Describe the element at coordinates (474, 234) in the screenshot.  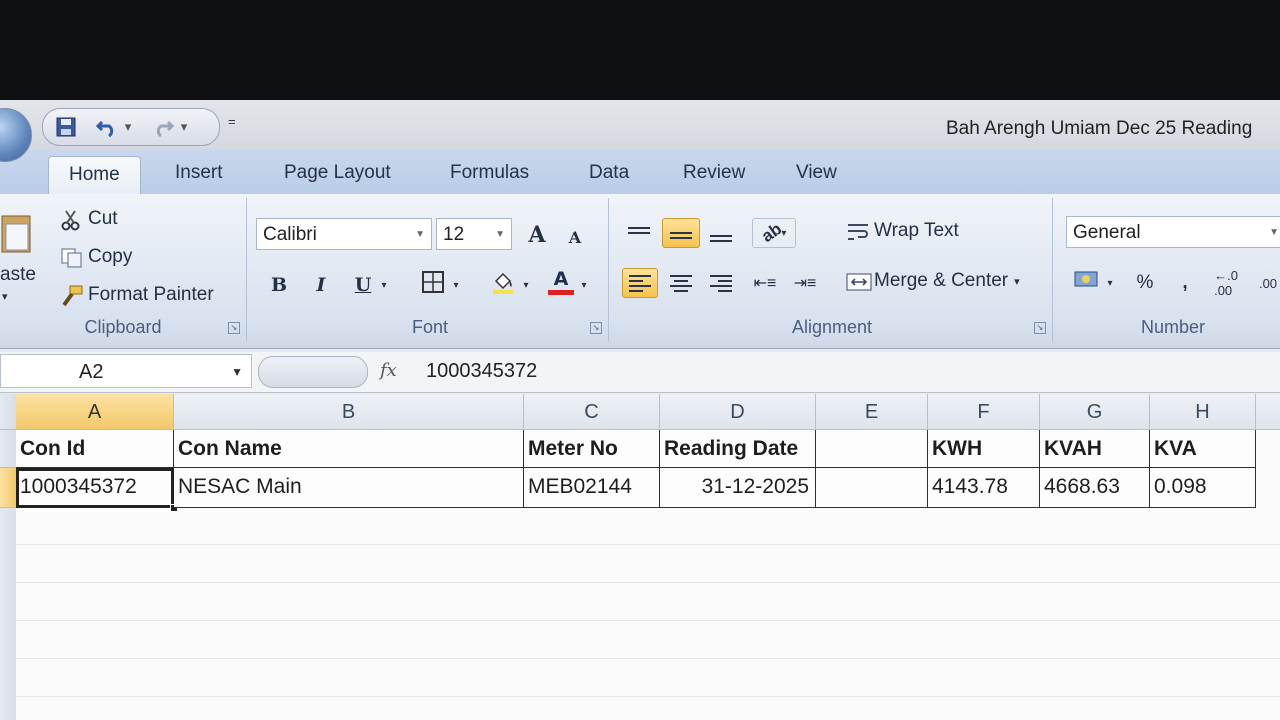
I see `font-size-select: 12 ▼` at that location.